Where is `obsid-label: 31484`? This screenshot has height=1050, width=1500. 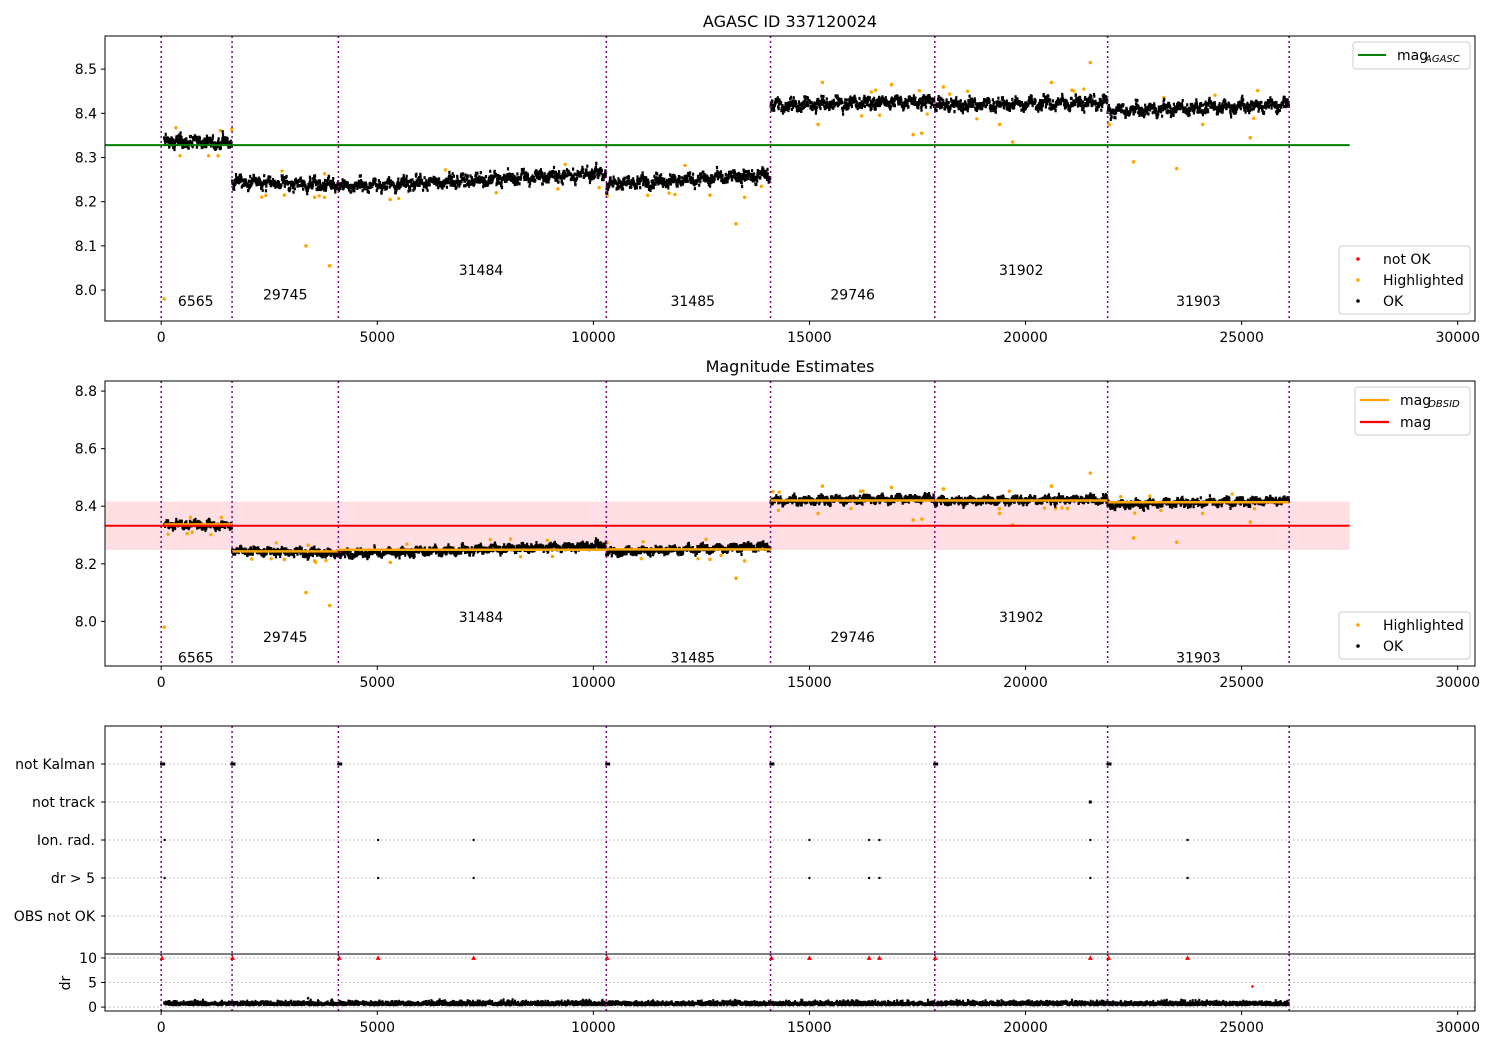
obsid-label: 31484 is located at coordinates (481, 618).